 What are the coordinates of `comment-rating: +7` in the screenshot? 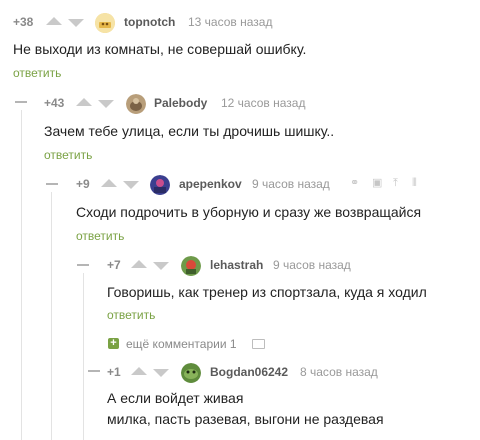 It's located at (114, 265).